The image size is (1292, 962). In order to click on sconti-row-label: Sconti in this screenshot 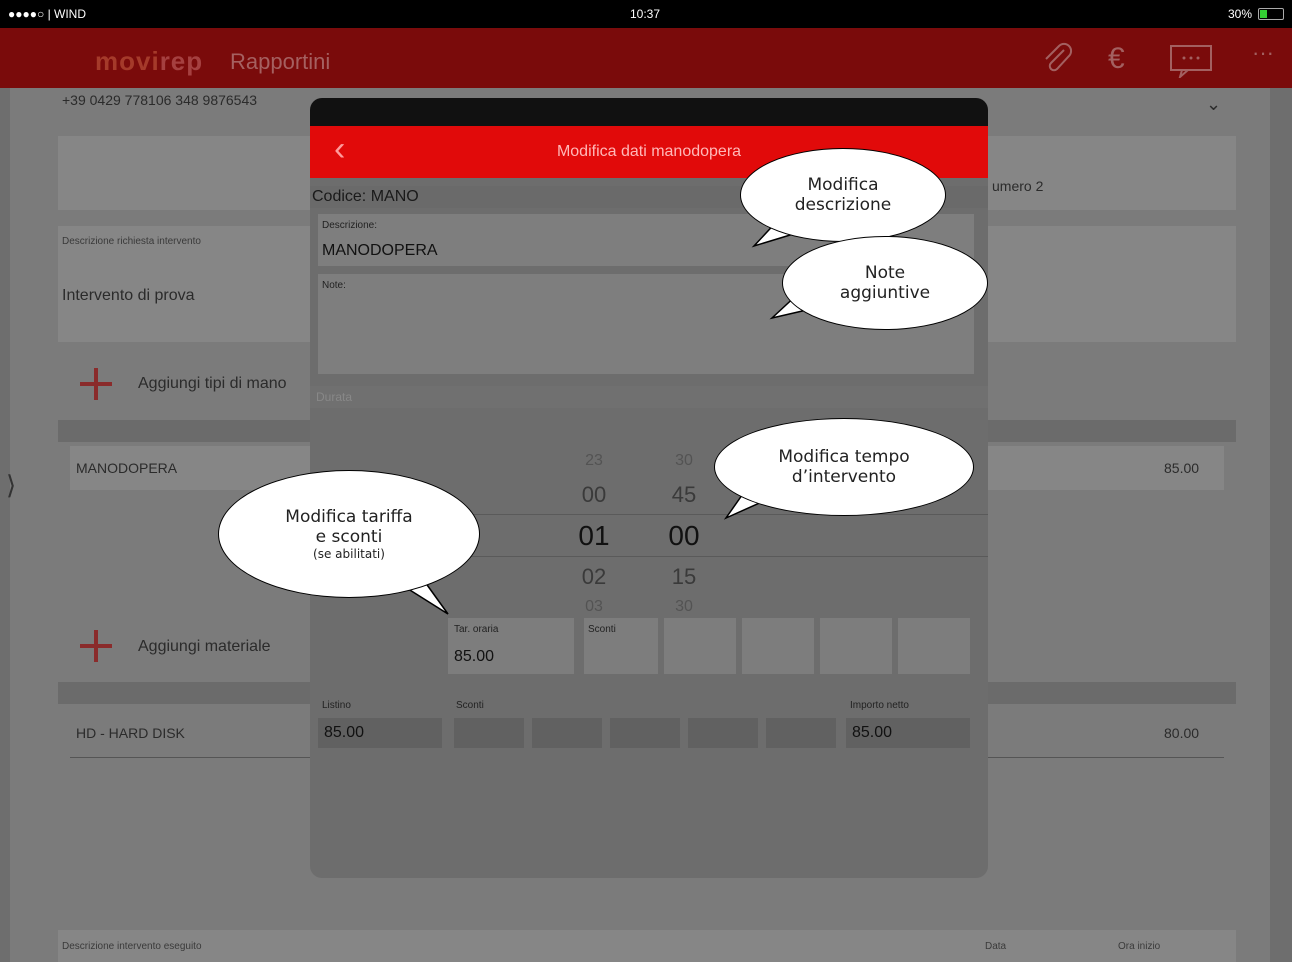, I will do `click(470, 705)`.